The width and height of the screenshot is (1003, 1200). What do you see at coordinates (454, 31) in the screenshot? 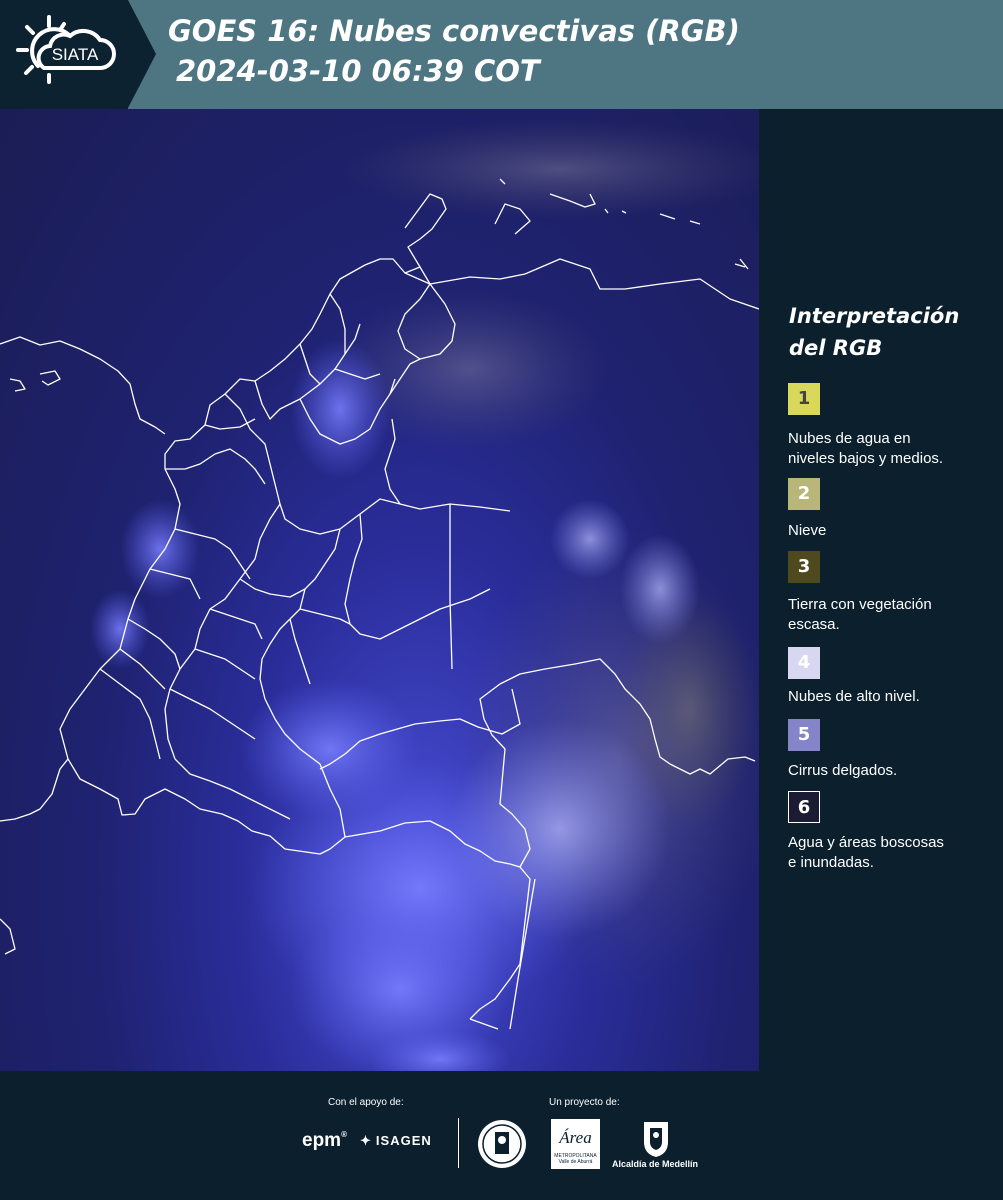
I see `page-title: GOES 16: Nubes convectivas (RGB)` at bounding box center [454, 31].